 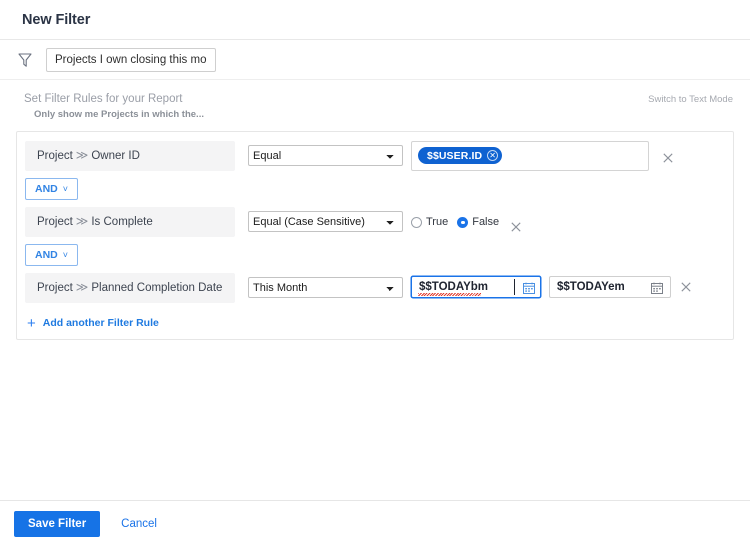 I want to click on switch-to-text-mode-link: Switch to Text Mode, so click(x=691, y=98).